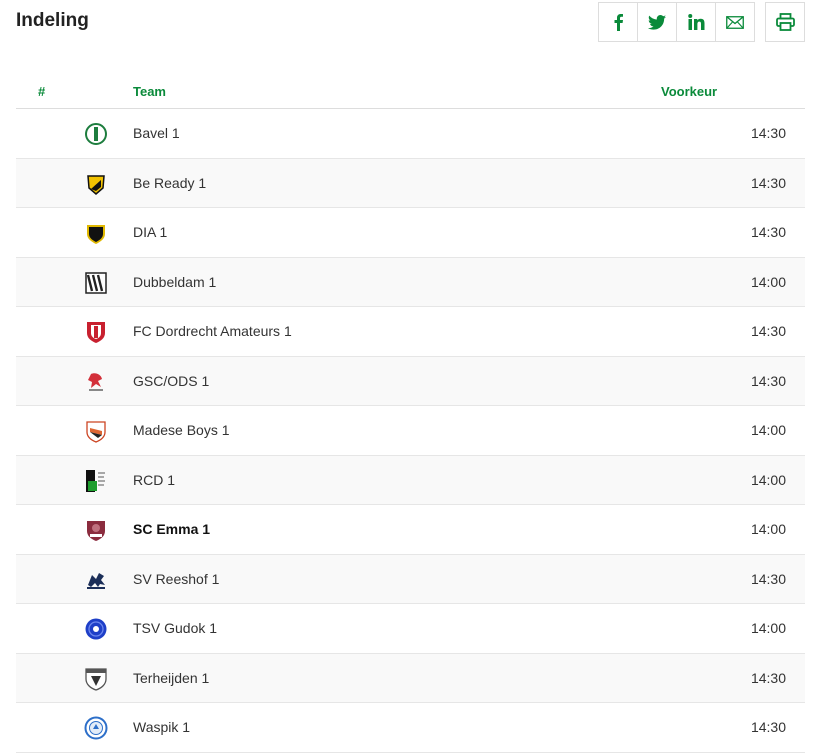 This screenshot has height=753, width=829. Describe the element at coordinates (96, 728) in the screenshot. I see `waspik-logo` at that location.